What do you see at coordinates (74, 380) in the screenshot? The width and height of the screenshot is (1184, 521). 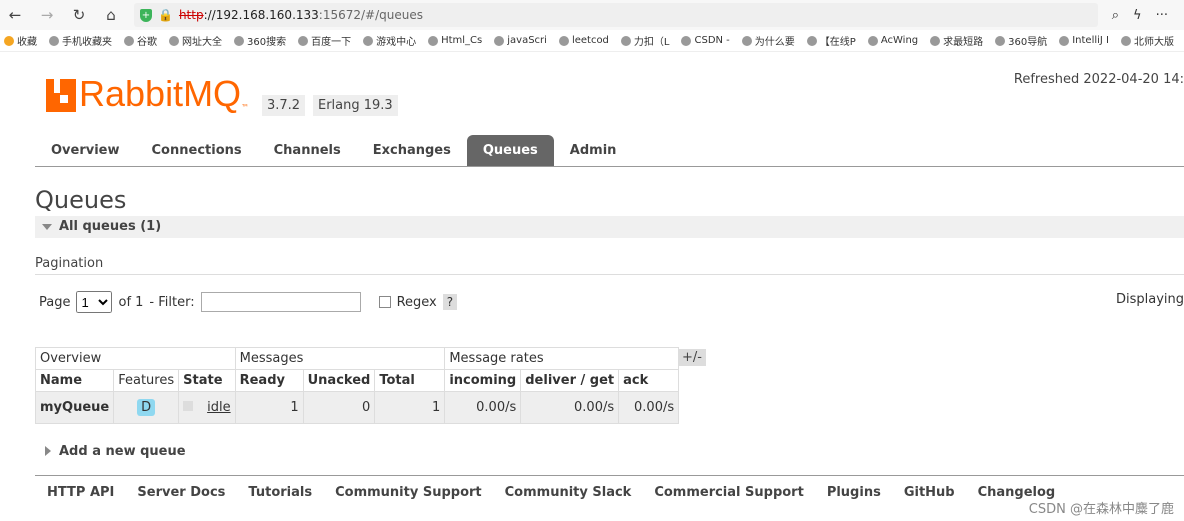 I see `column-header: Name` at bounding box center [74, 380].